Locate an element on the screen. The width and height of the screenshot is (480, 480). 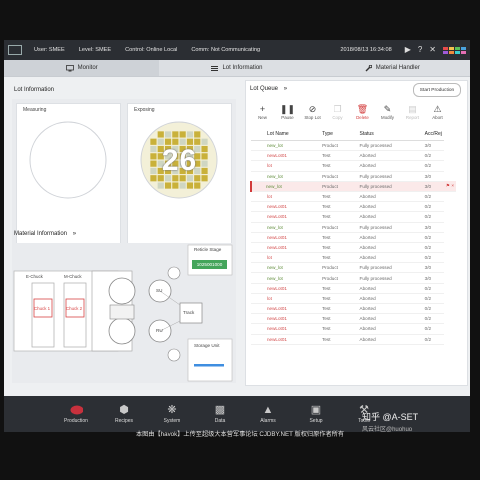
col-status: Status is located at coordinates (390, 135).